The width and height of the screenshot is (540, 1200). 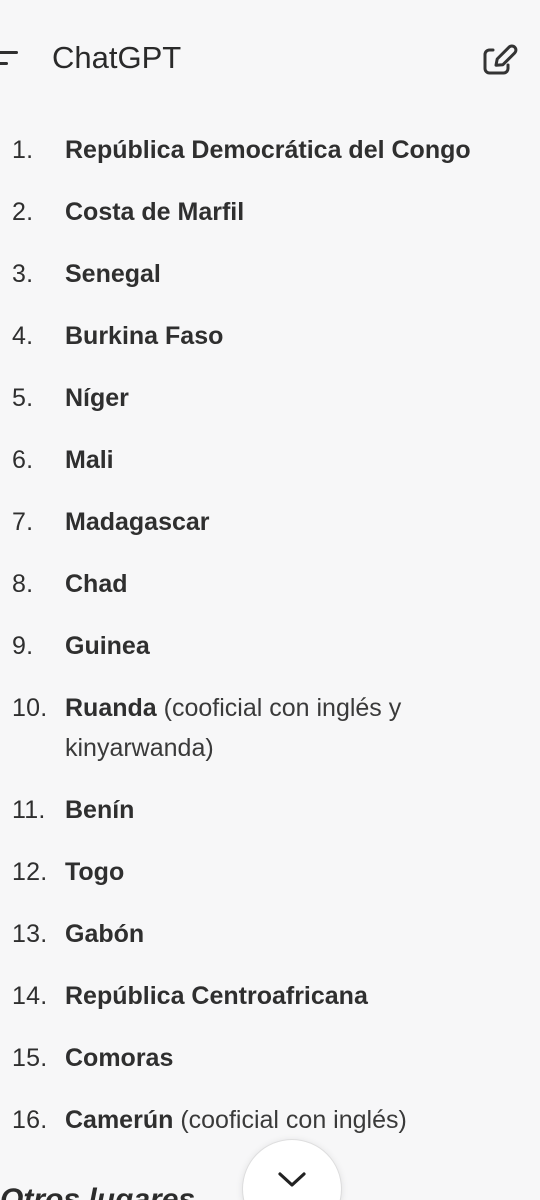 I want to click on list-item: 15. Comoras, so click(x=270, y=1059).